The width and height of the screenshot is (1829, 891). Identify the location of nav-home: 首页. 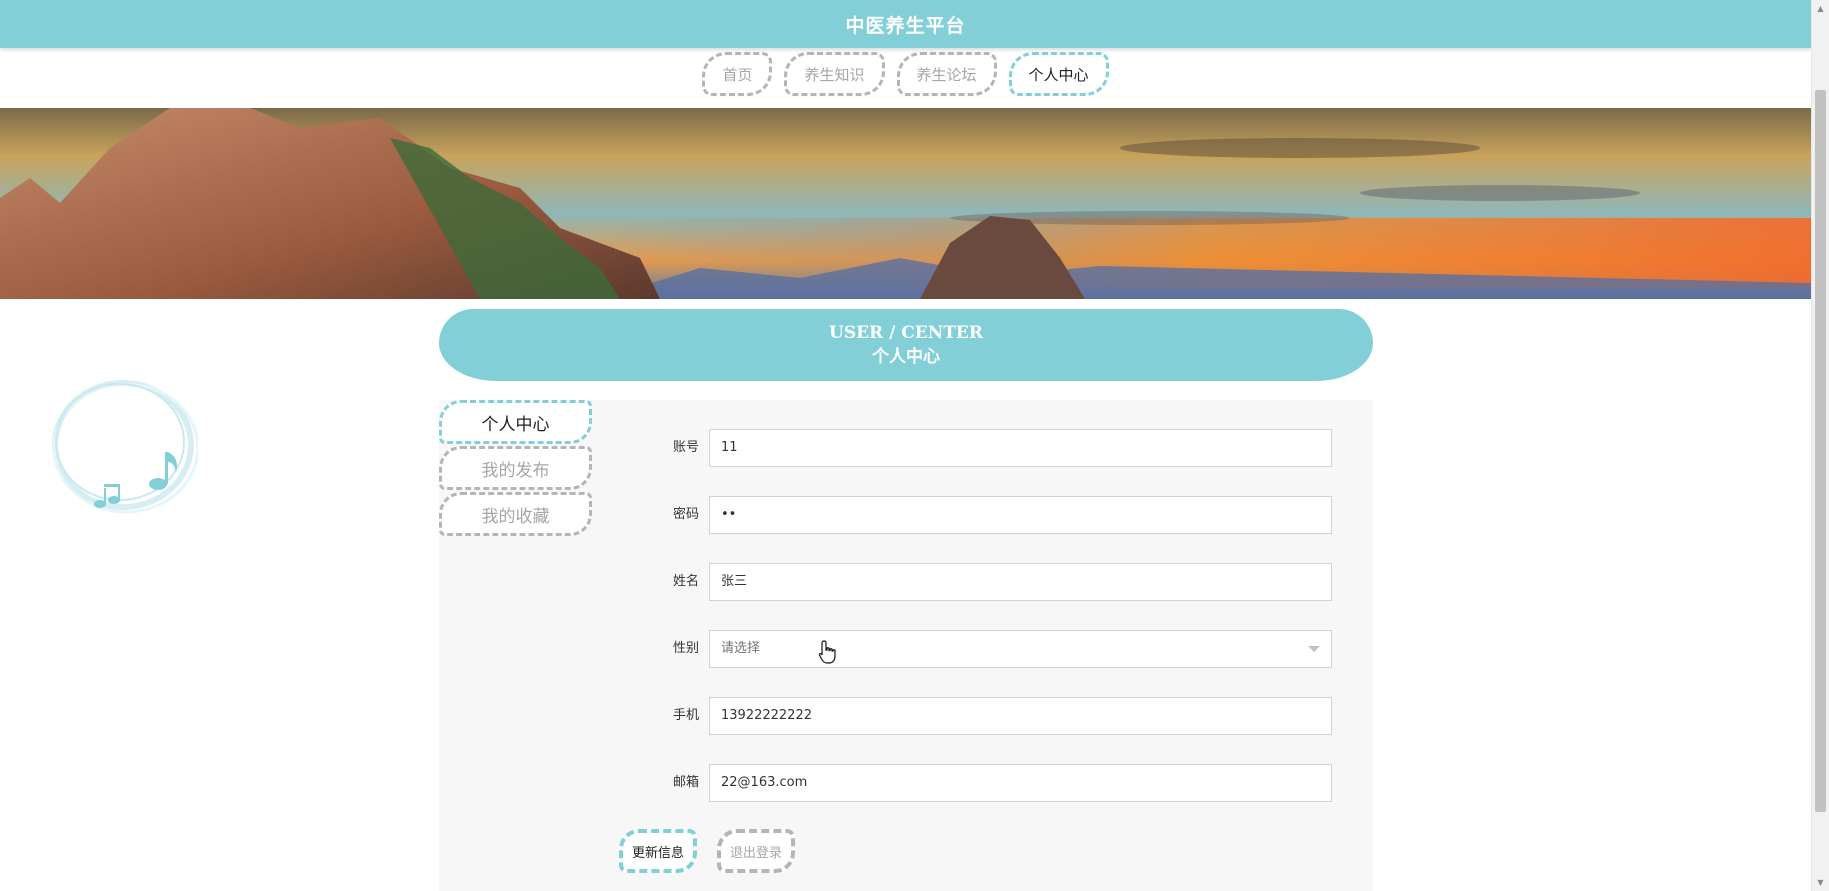
(737, 74).